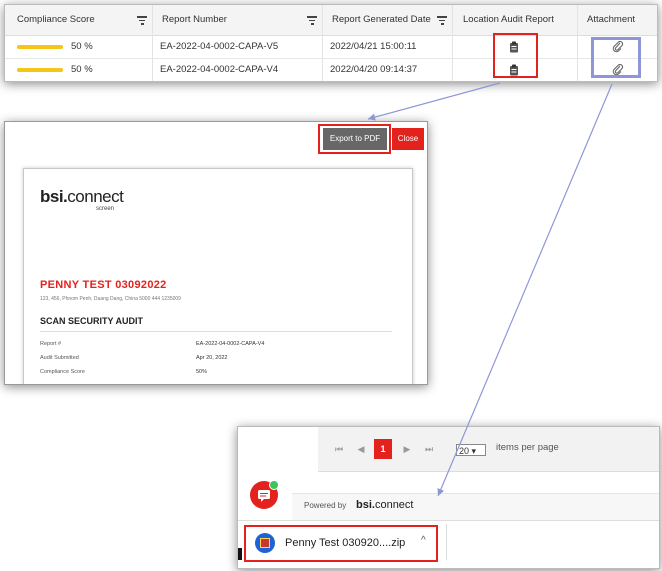 This screenshot has width=662, height=571. Describe the element at coordinates (381, 20) in the screenshot. I see `header-report-generated-date: Report Generated Date` at that location.